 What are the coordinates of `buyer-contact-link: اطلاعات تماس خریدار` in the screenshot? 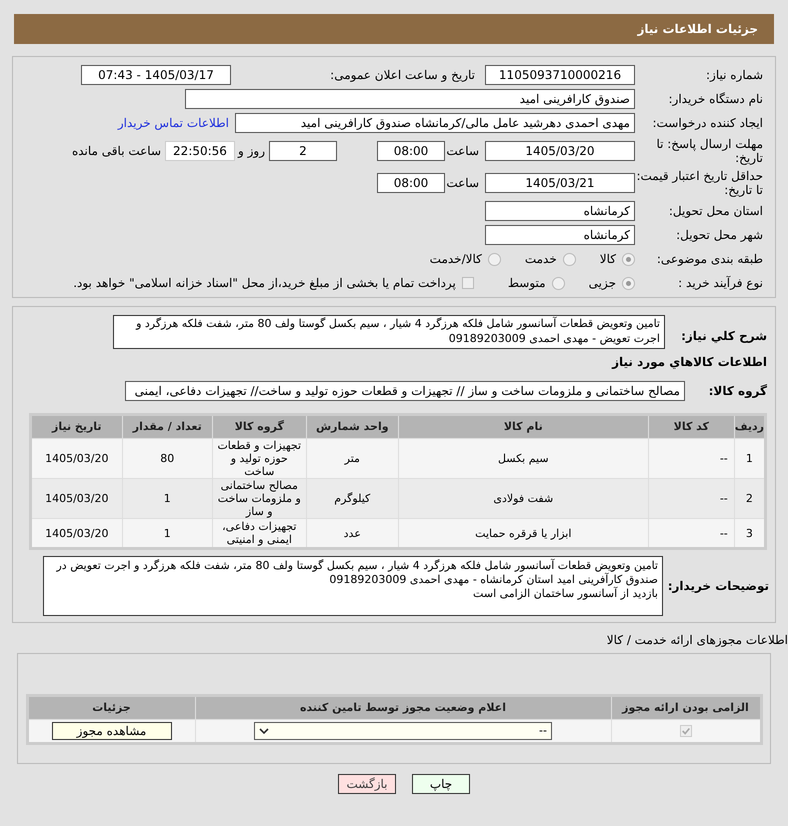 It's located at (173, 123).